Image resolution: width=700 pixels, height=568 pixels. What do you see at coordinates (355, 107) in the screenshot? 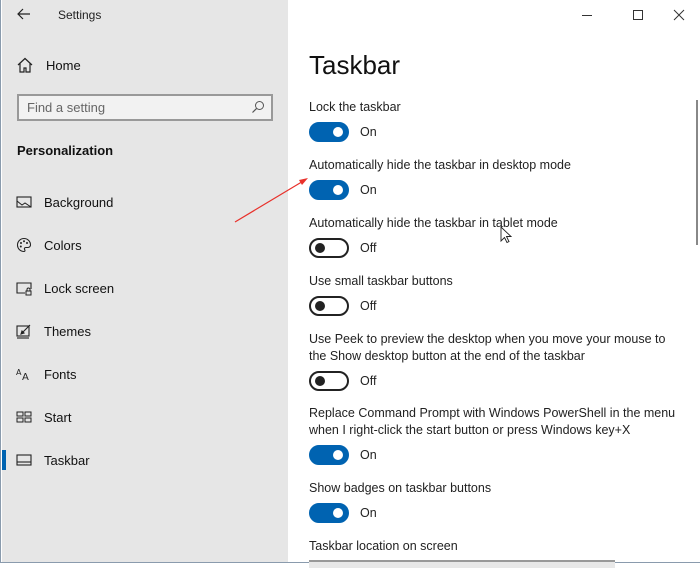
I see `setting-label: Lock the taskbar` at bounding box center [355, 107].